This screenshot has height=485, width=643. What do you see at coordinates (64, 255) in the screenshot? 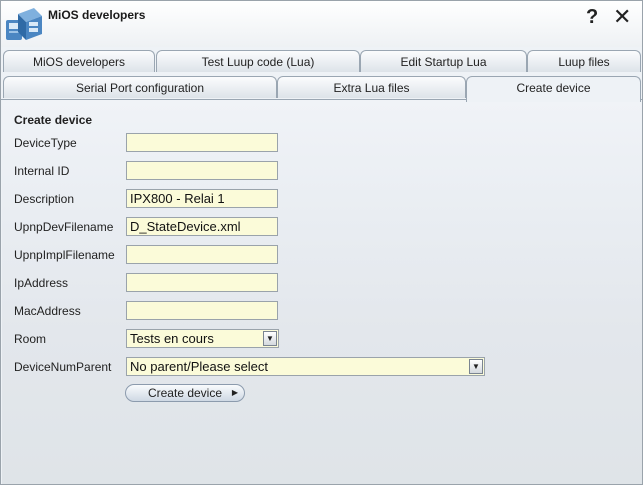
I see `upnp-impl-filename-label: UpnpImplFilename` at bounding box center [64, 255].